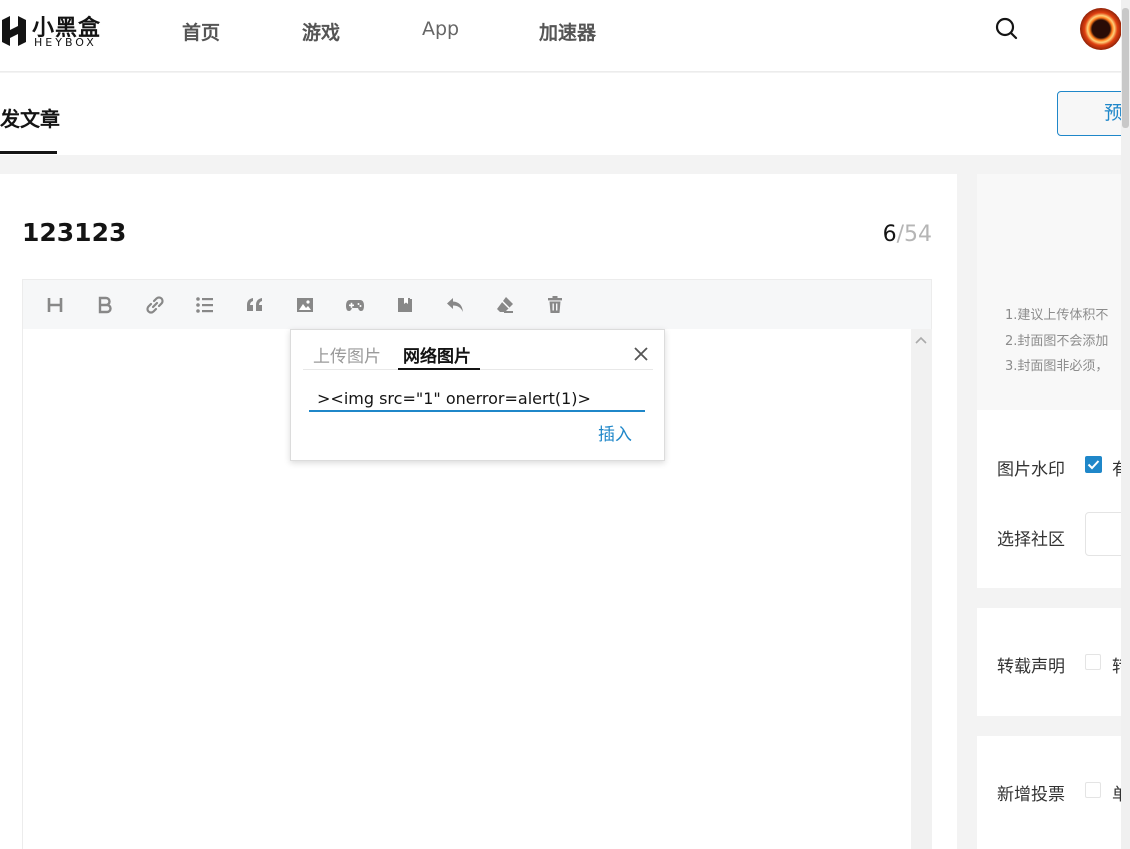  I want to click on undo-icon, so click(455, 305).